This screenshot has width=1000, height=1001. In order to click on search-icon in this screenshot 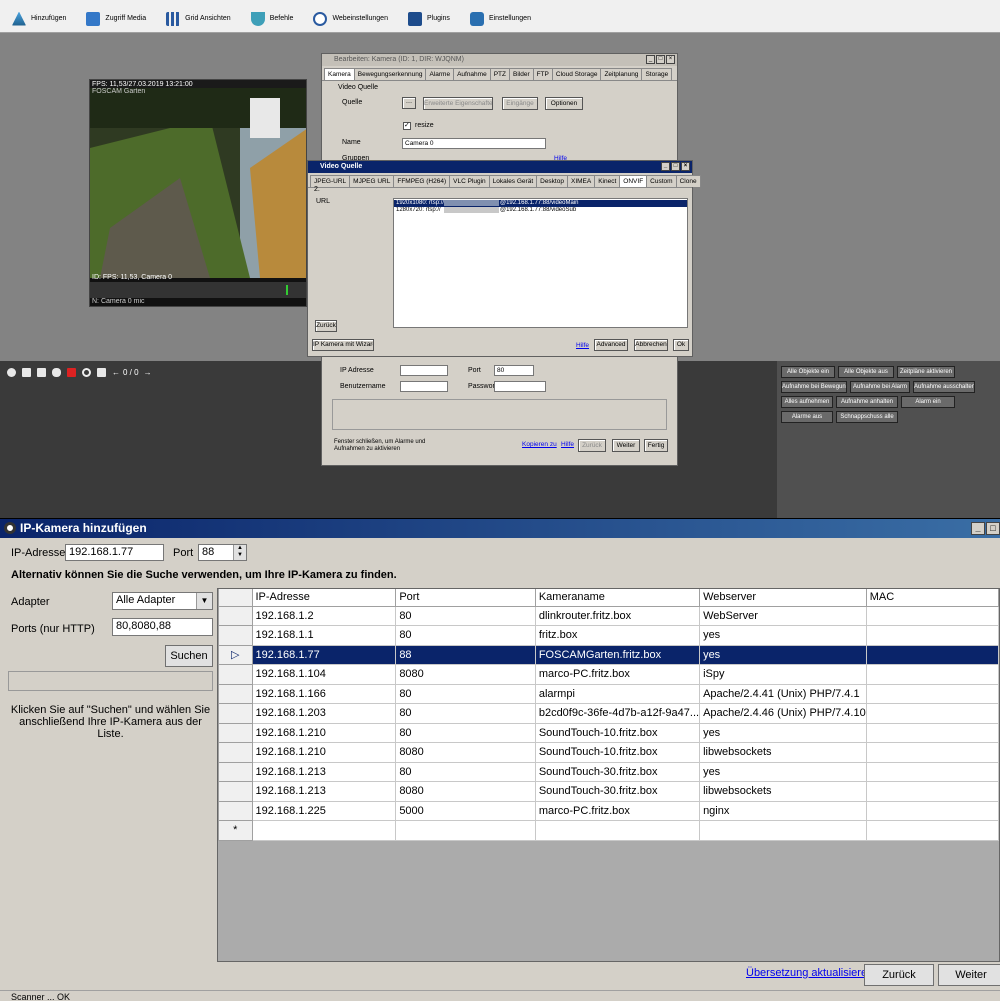, I will do `click(86, 372)`.